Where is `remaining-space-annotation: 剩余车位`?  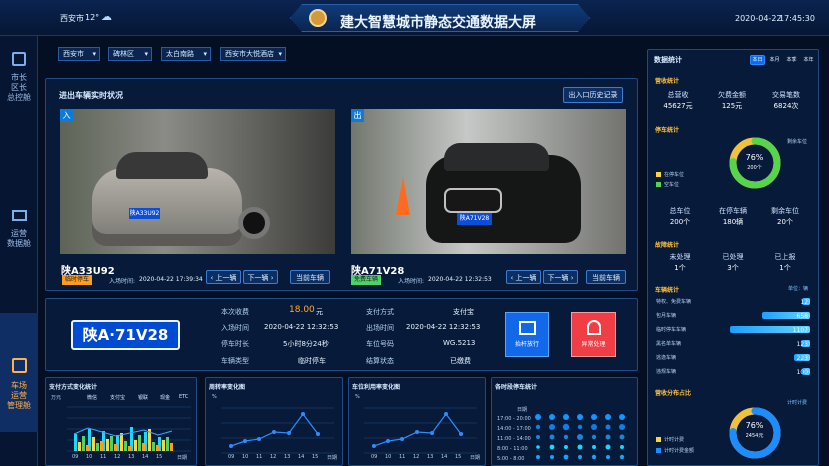 remaining-space-annotation: 剩余车位 is located at coordinates (797, 142).